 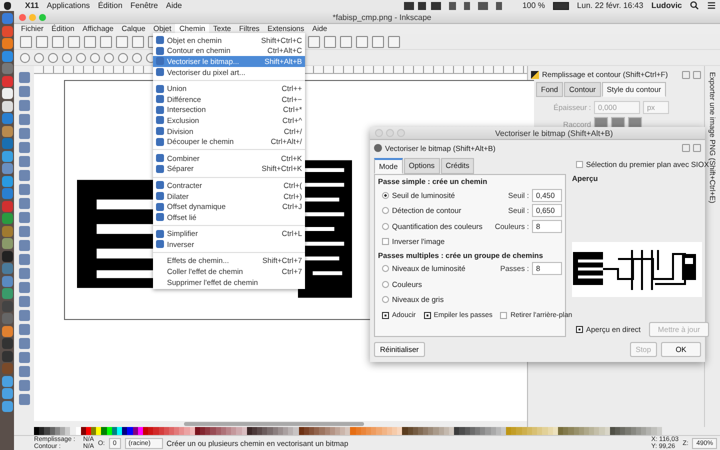 I want to click on clock: Lun. 22 févr. 16:43, so click(x=610, y=5).